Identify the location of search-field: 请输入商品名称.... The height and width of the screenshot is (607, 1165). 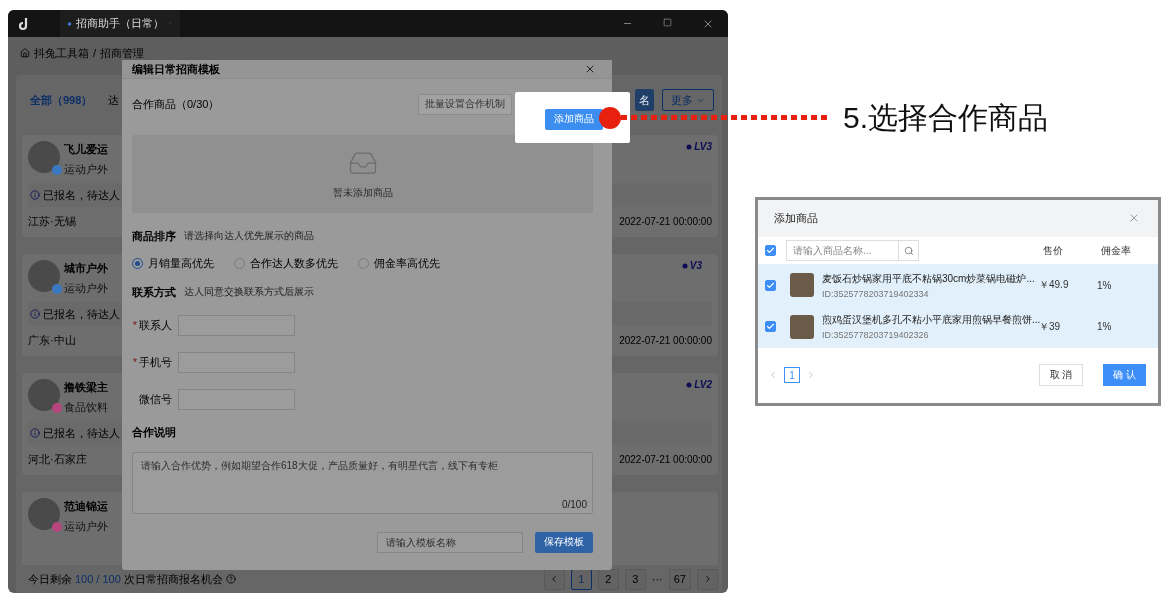
(842, 250).